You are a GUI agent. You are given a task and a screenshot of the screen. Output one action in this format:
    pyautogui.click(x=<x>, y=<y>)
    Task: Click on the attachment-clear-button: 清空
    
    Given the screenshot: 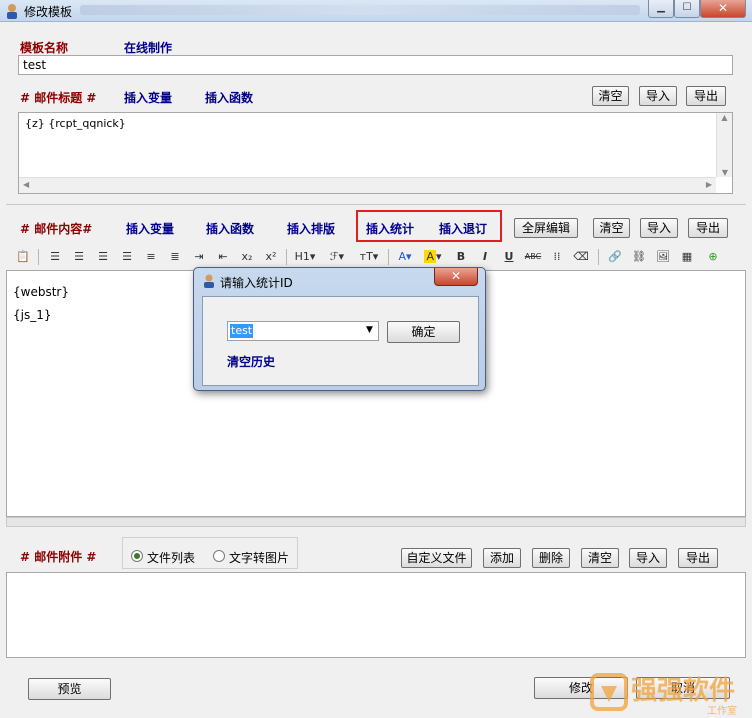 What is the action you would take?
    pyautogui.click(x=600, y=558)
    